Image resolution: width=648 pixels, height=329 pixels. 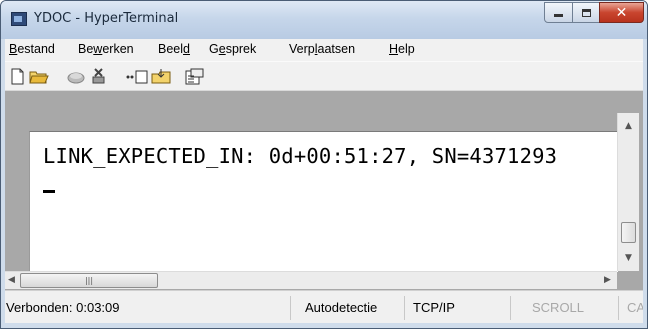 I want to click on vertical-scrollbar: ▲ ▼, so click(x=628, y=192).